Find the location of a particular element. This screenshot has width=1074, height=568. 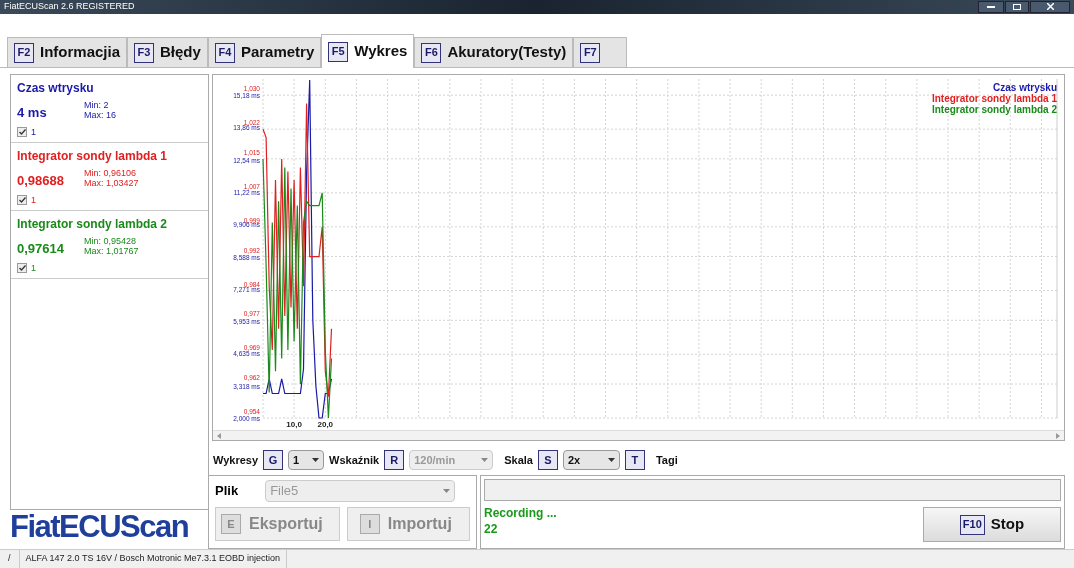

x-tick-label: 10,0 is located at coordinates (294, 424).